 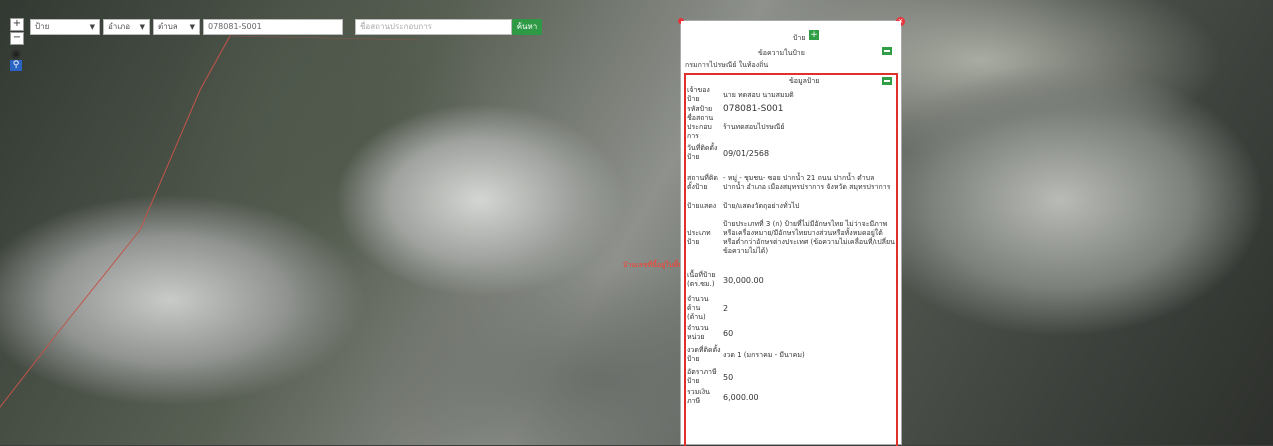 I want to click on code-input: 078081-S001, so click(x=273, y=27).